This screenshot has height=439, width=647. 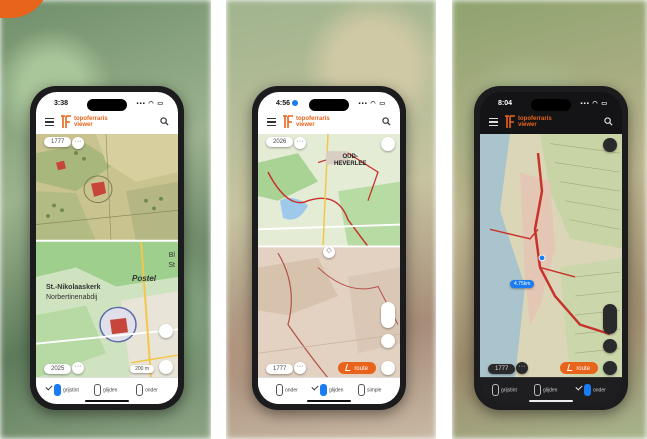 I want to click on map-view: 2026 ··· OUD- HEVERLEE ◇ 1777 ··· route, so click(x=329, y=256).